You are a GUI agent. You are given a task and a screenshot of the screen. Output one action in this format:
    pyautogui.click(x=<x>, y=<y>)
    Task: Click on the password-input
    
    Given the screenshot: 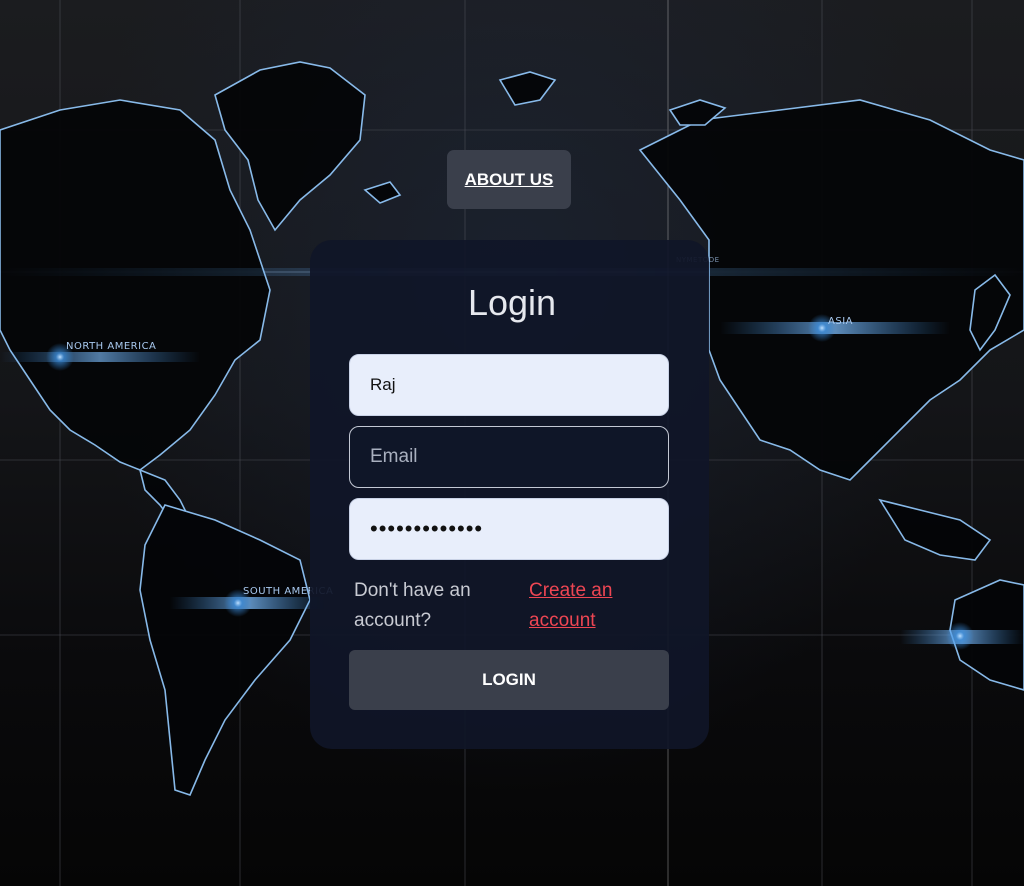 What is the action you would take?
    pyautogui.click(x=509, y=529)
    